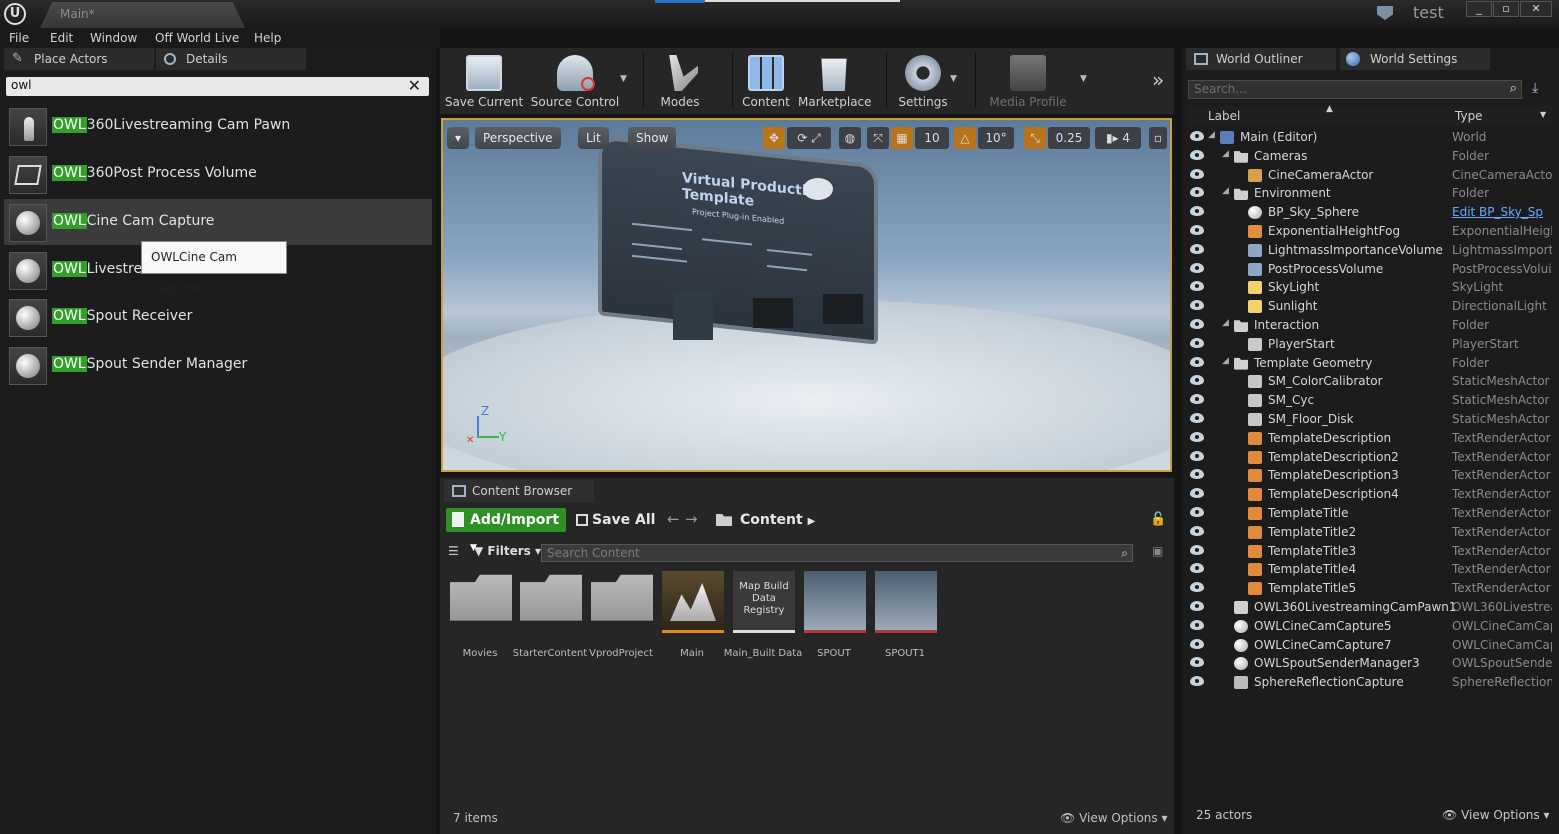 This screenshot has height=834, width=1559. What do you see at coordinates (764, 602) in the screenshot?
I see `map-build-data-asset: Map Build Data Registry` at bounding box center [764, 602].